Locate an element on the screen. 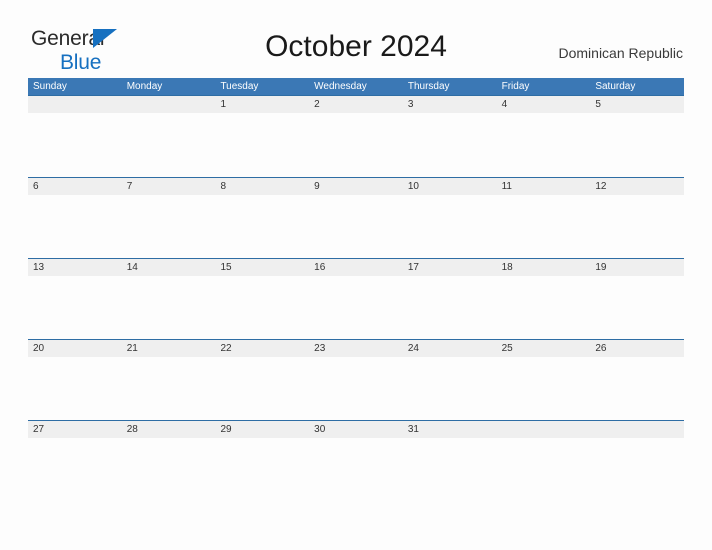 The image size is (712, 550). date-cell: 27 is located at coordinates (75, 429).